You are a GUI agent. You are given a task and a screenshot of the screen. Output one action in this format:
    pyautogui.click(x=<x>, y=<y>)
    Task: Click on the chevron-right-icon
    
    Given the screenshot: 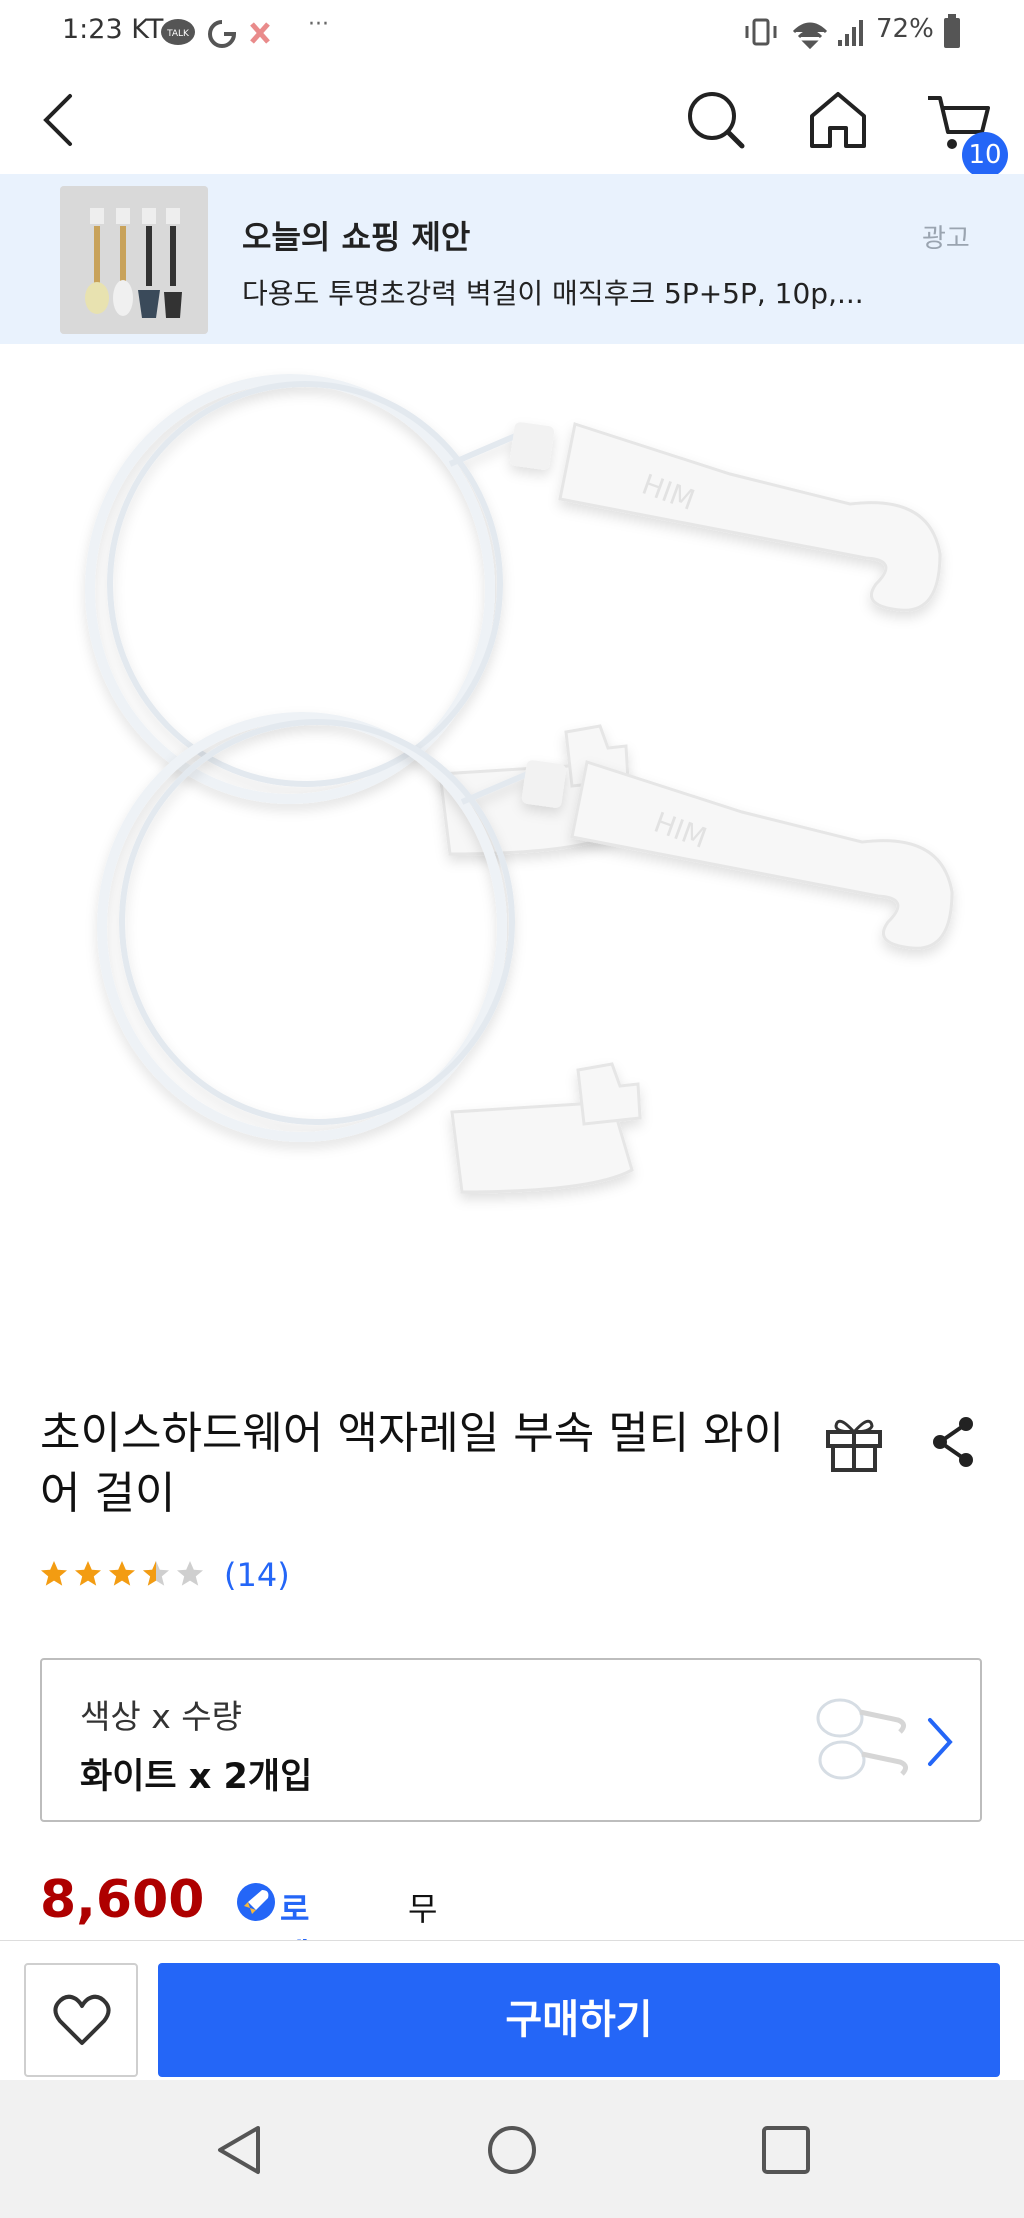 What is the action you would take?
    pyautogui.click(x=940, y=1742)
    